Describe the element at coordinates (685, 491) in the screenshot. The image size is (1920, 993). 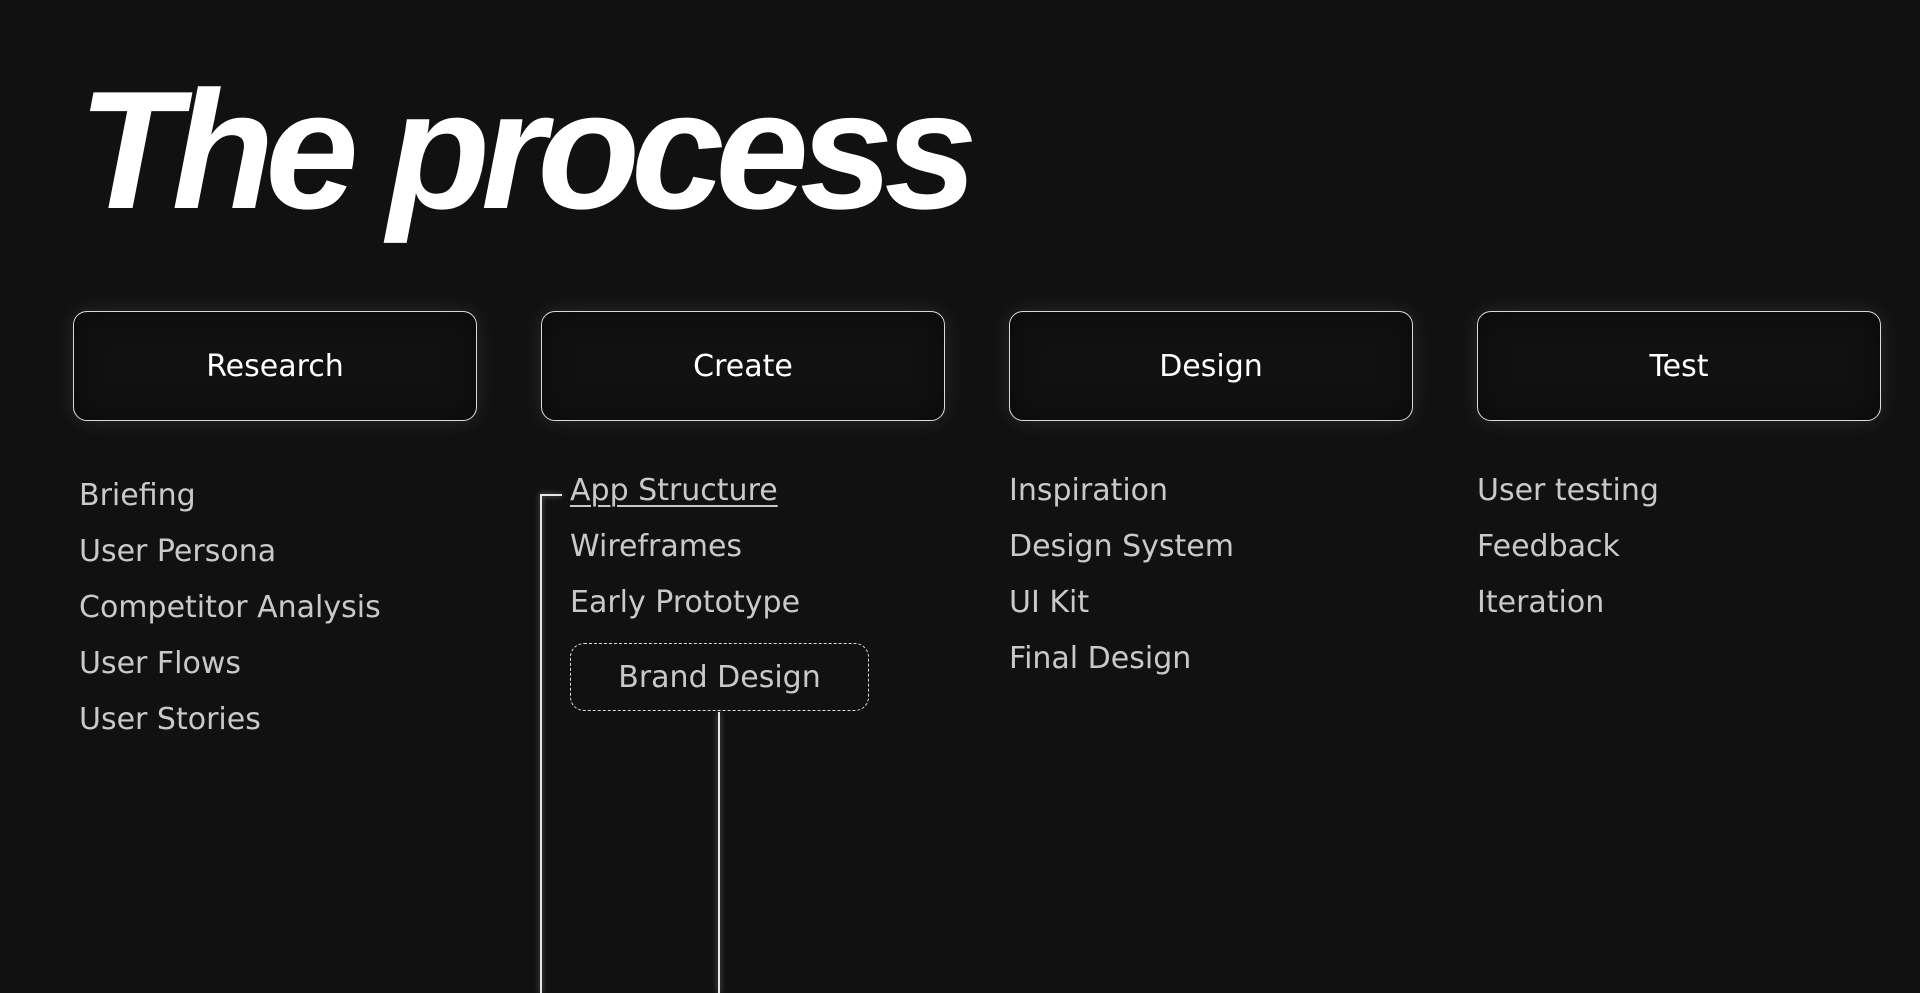
I see `list-item-app-structure: App Structure` at that location.